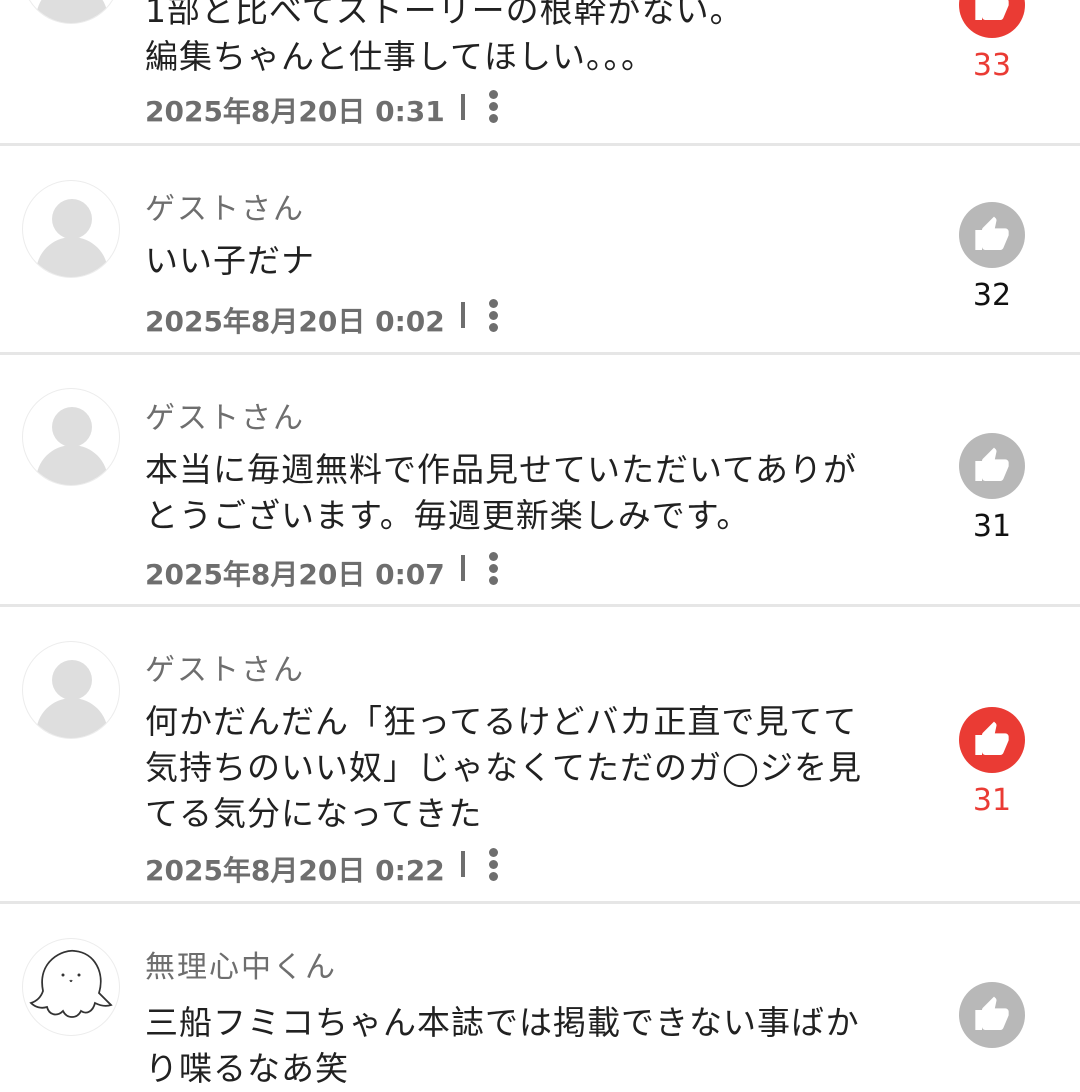 The height and width of the screenshot is (1092, 1080). I want to click on comment-text: 本当に毎週無料で作品見せていただいてありが とうございます。毎週更新楽しみです。, so click(530, 493).